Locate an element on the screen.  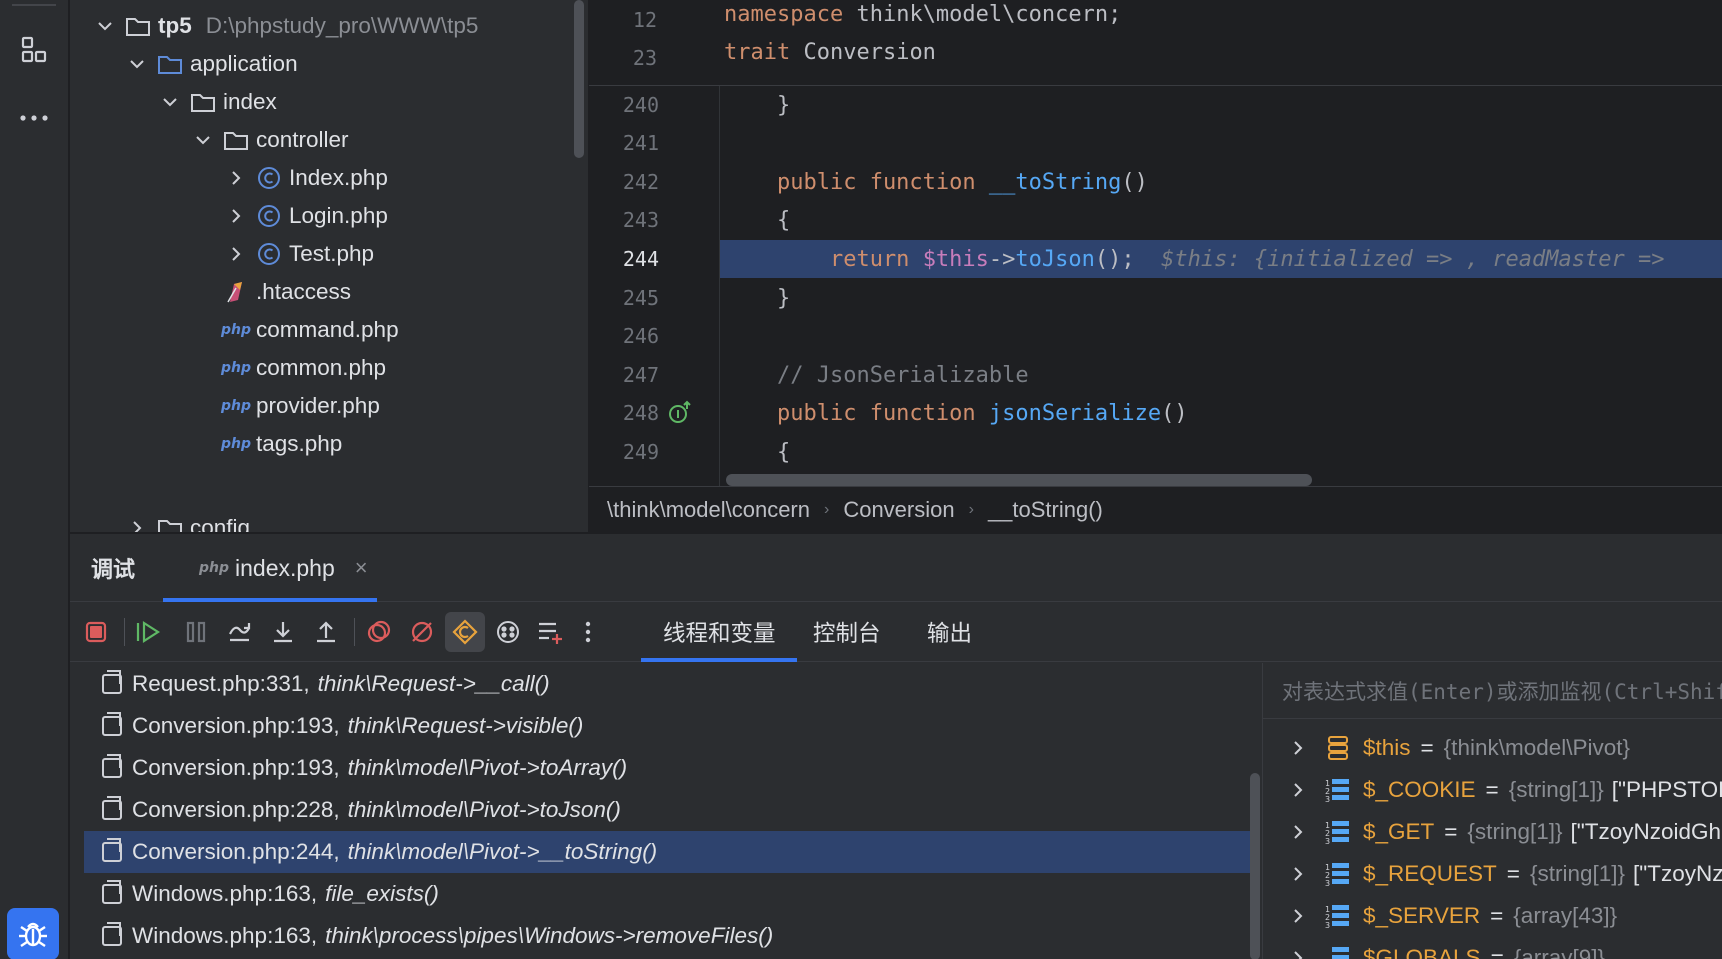
tab-index-php: php index.php × is located at coordinates (283, 568).